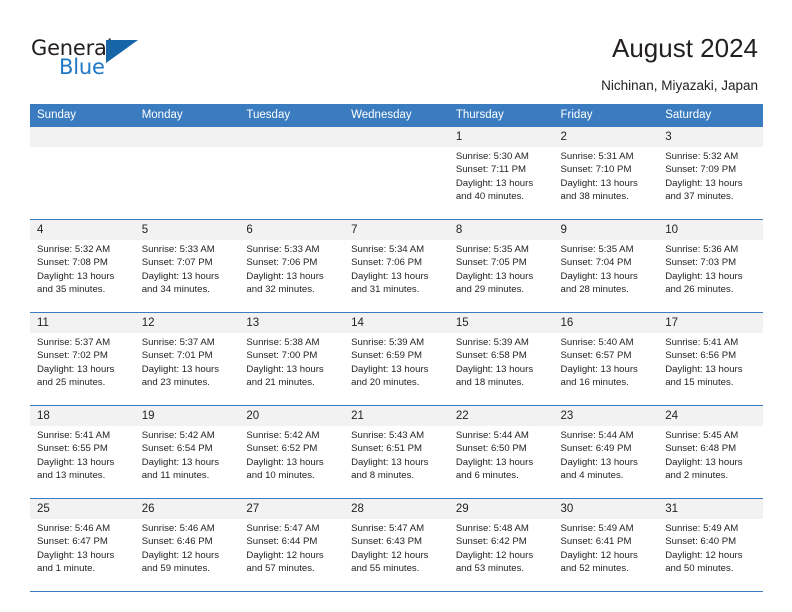  What do you see at coordinates (96, 60) in the screenshot?
I see `general-blue-logo: General Blue` at bounding box center [96, 60].